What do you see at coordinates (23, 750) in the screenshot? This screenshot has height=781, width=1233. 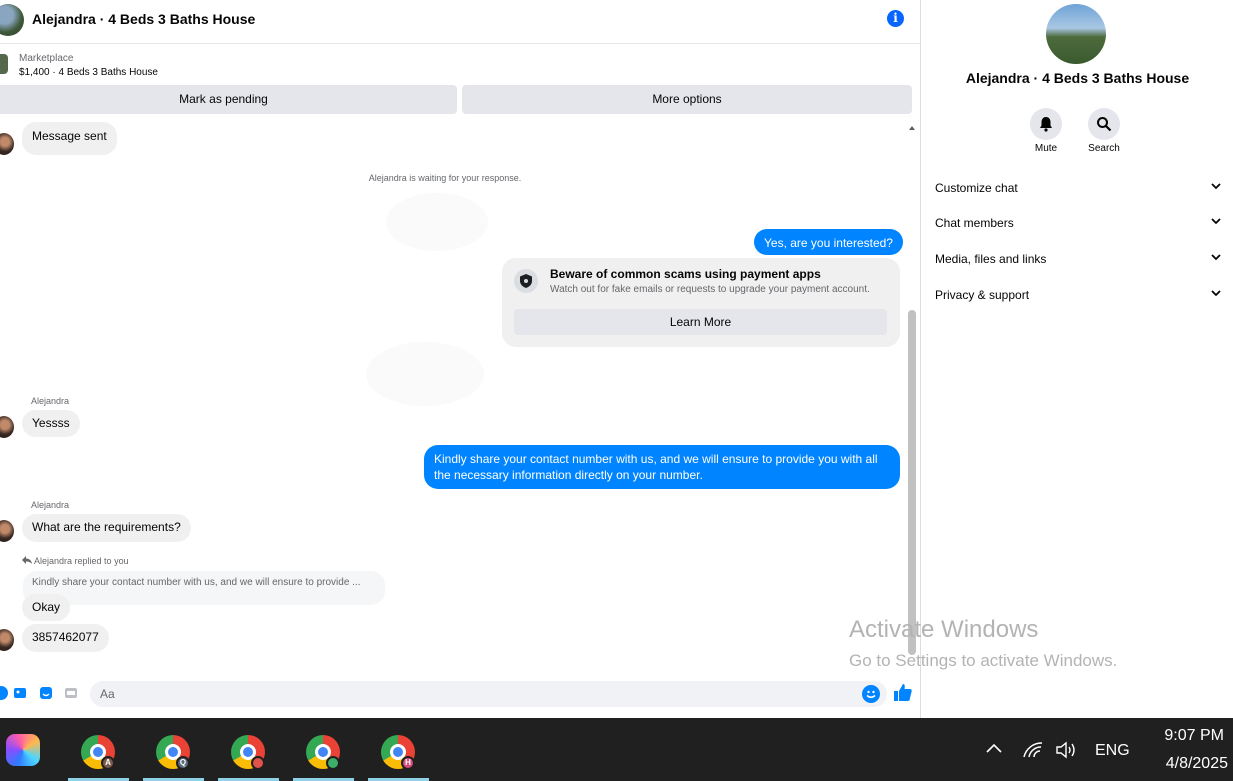 I see `copilot-icon` at bounding box center [23, 750].